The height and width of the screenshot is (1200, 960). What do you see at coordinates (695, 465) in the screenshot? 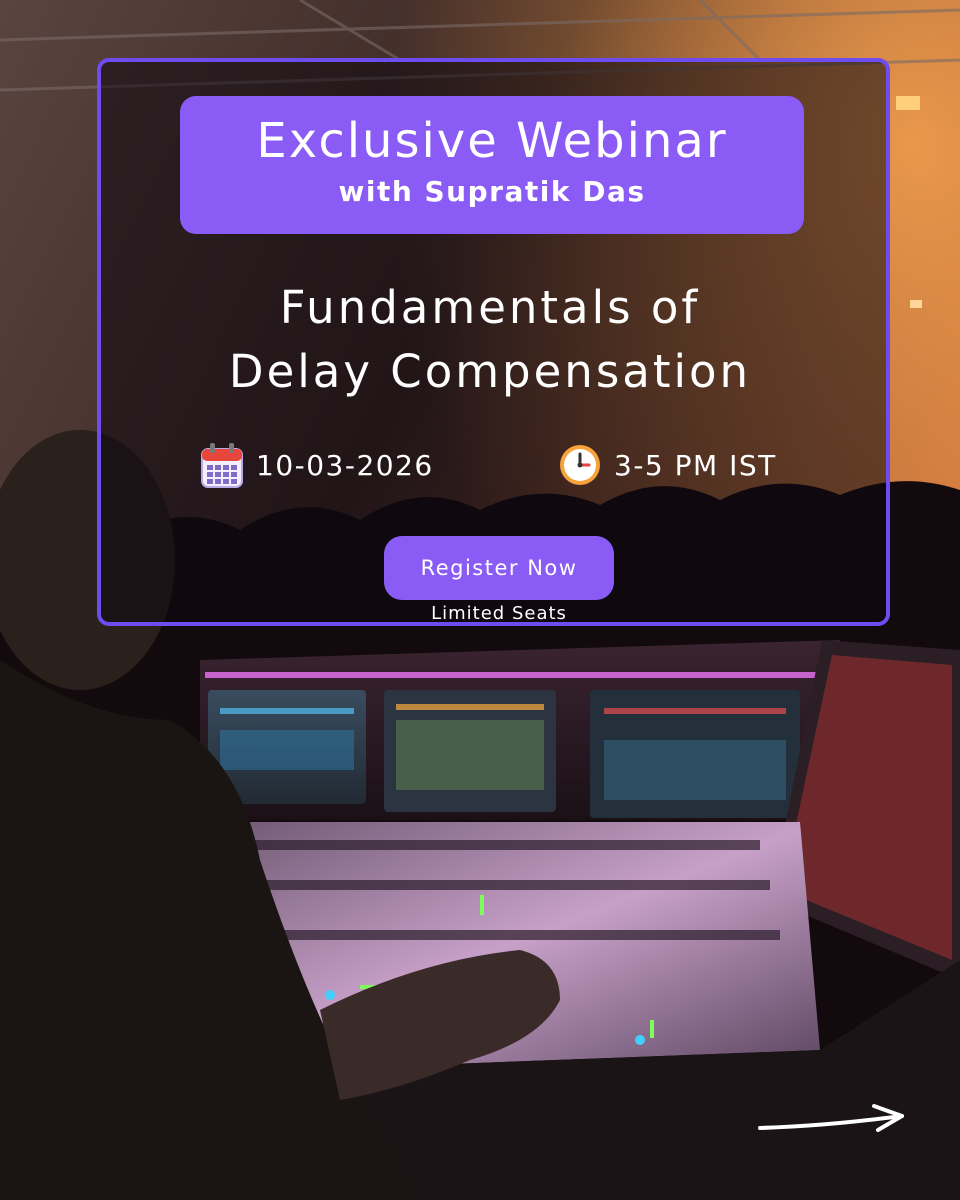
I see `event-time-text: 3-5 PM IST` at bounding box center [695, 465].